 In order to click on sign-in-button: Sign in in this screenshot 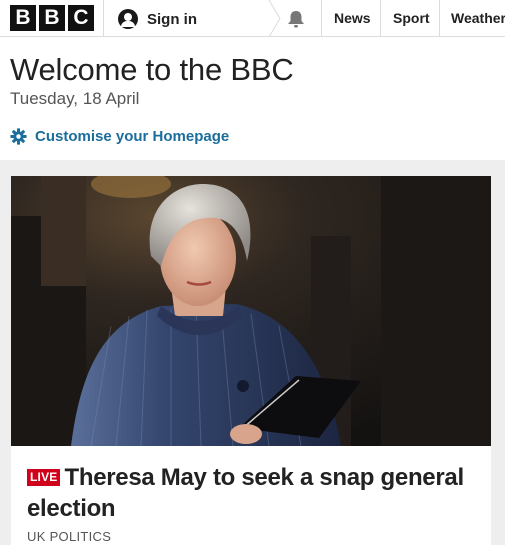, I will do `click(157, 19)`.